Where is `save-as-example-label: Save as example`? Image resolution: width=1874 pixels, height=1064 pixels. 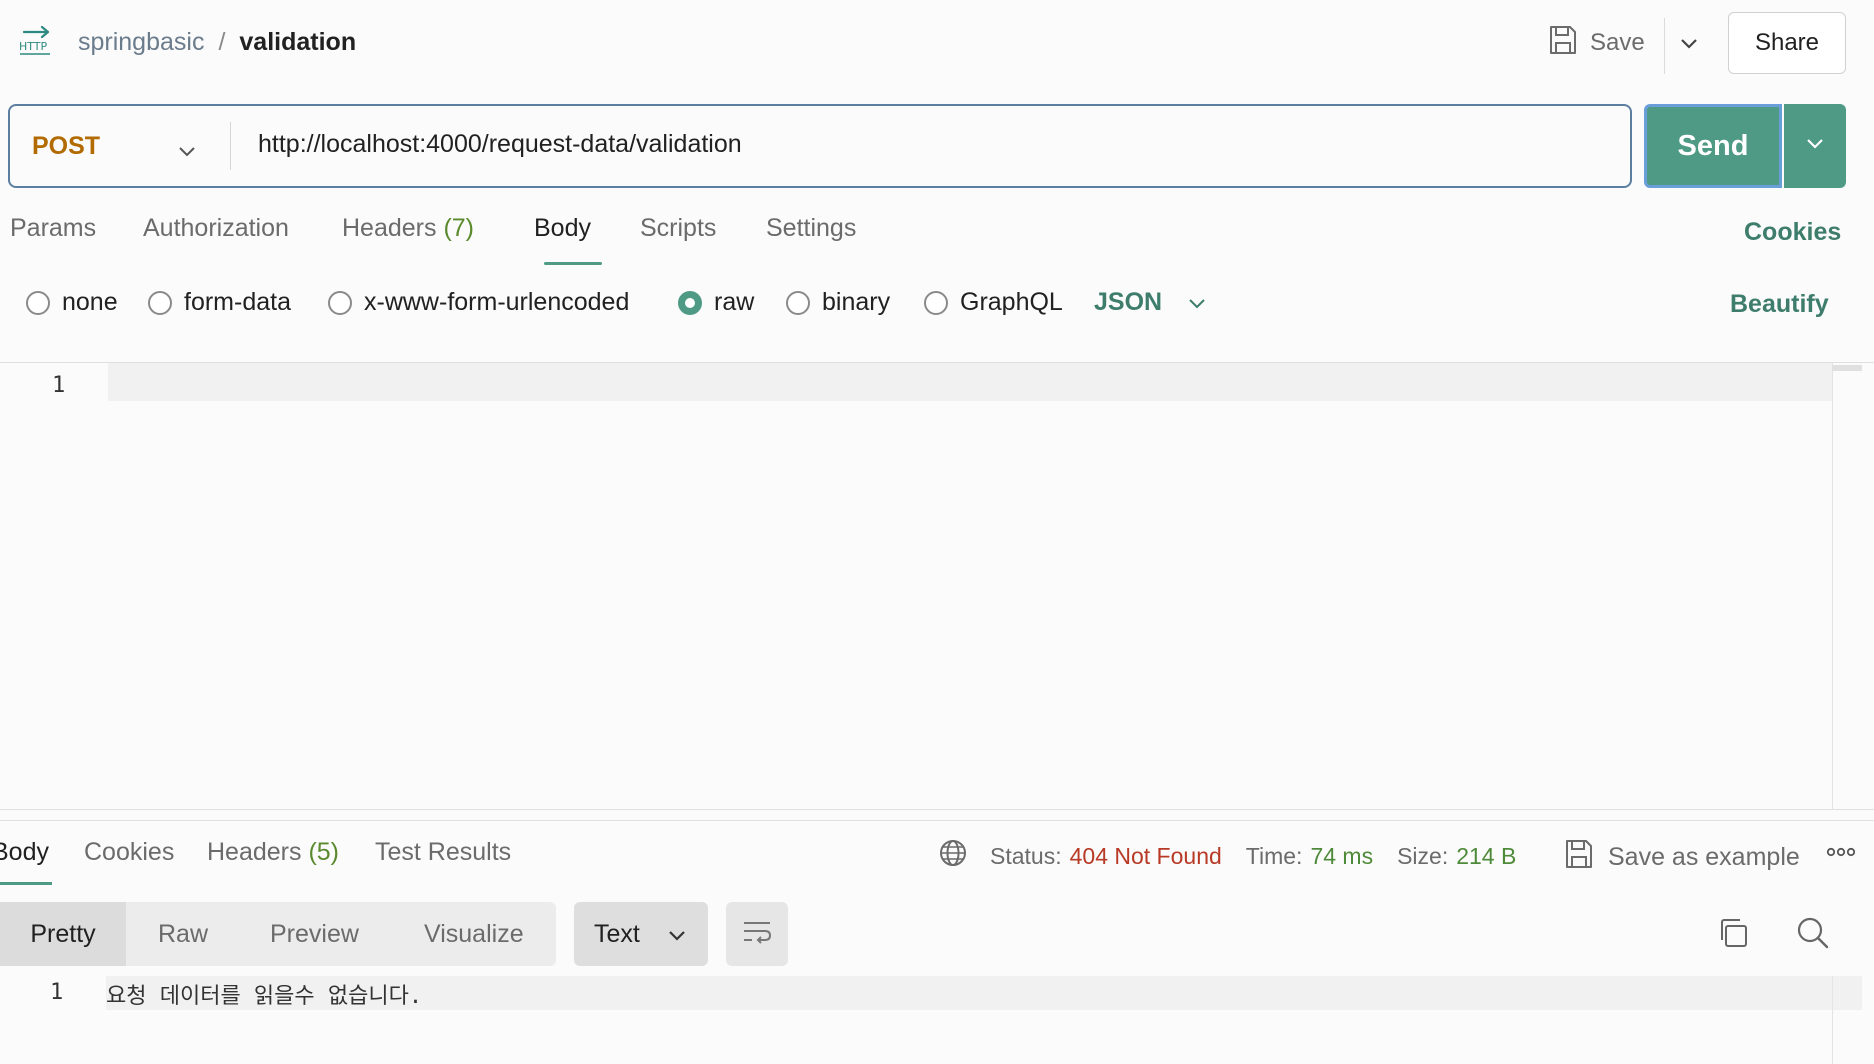
save-as-example-label: Save as example is located at coordinates (1704, 857).